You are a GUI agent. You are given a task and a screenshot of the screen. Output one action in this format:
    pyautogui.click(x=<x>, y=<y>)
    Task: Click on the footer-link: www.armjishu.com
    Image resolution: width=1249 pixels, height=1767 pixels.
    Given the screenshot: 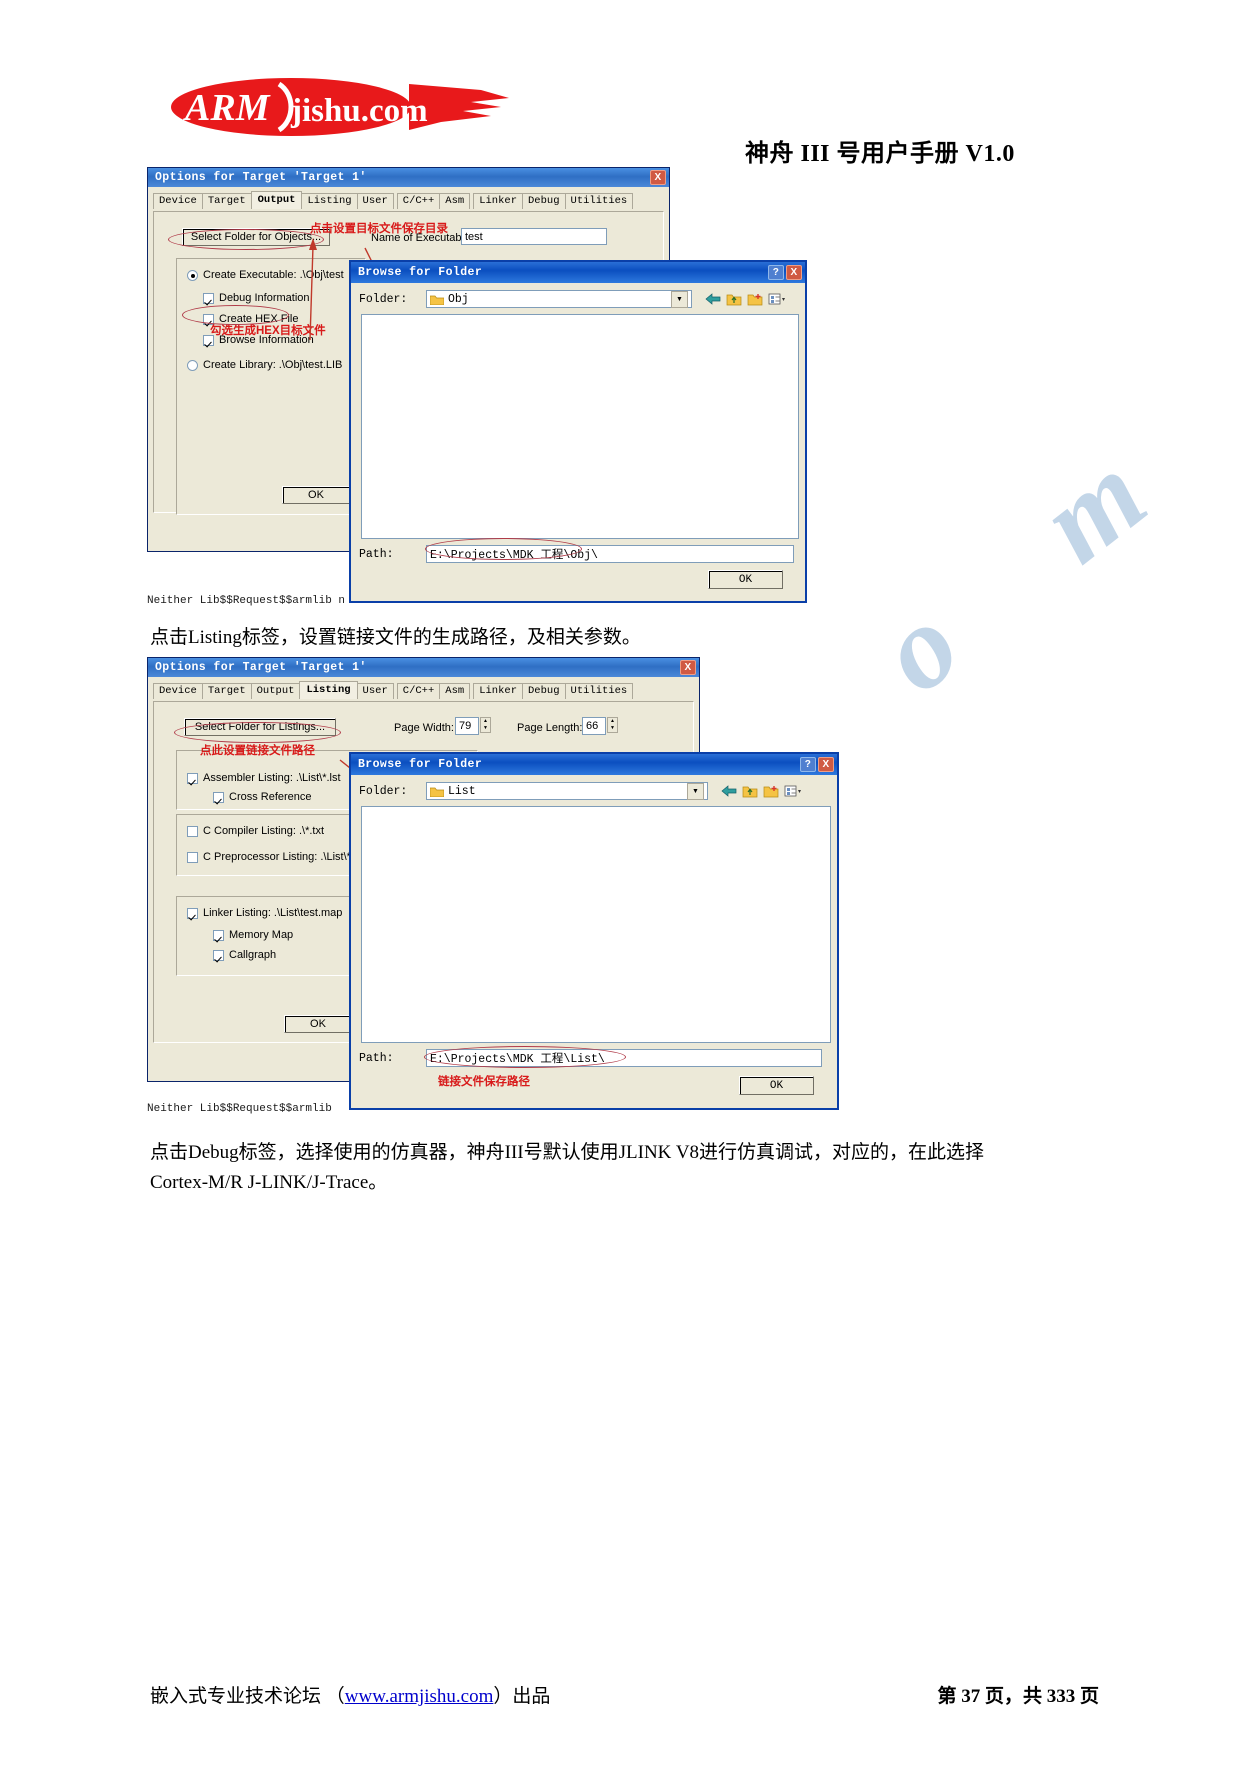 What is the action you would take?
    pyautogui.click(x=419, y=1696)
    